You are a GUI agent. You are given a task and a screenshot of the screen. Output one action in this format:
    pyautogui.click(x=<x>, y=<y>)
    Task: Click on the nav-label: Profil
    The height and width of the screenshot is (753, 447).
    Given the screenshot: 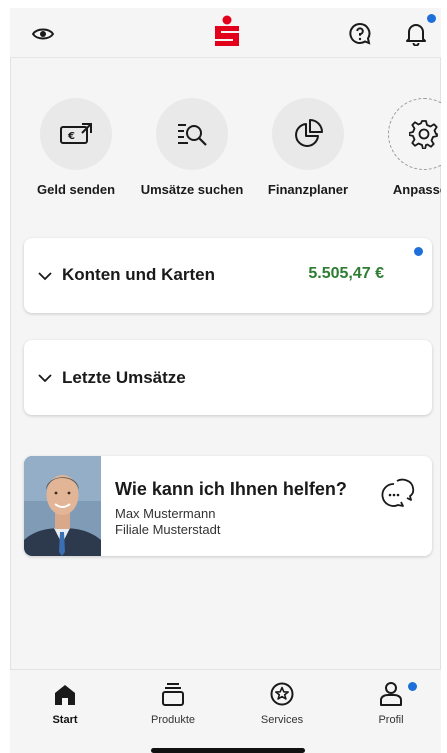 What is the action you would take?
    pyautogui.click(x=391, y=720)
    